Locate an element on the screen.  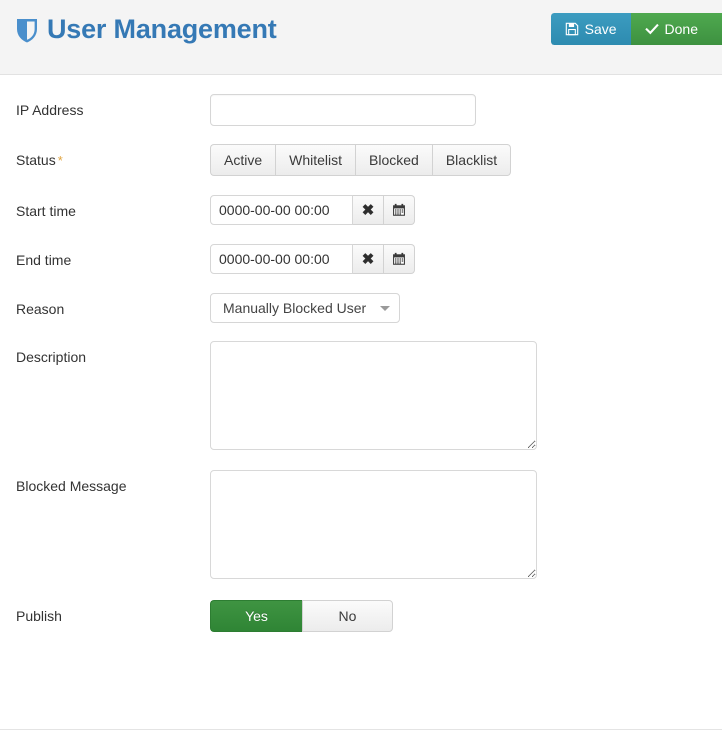
blocked-message-label: Blocked Message is located at coordinates (71, 486).